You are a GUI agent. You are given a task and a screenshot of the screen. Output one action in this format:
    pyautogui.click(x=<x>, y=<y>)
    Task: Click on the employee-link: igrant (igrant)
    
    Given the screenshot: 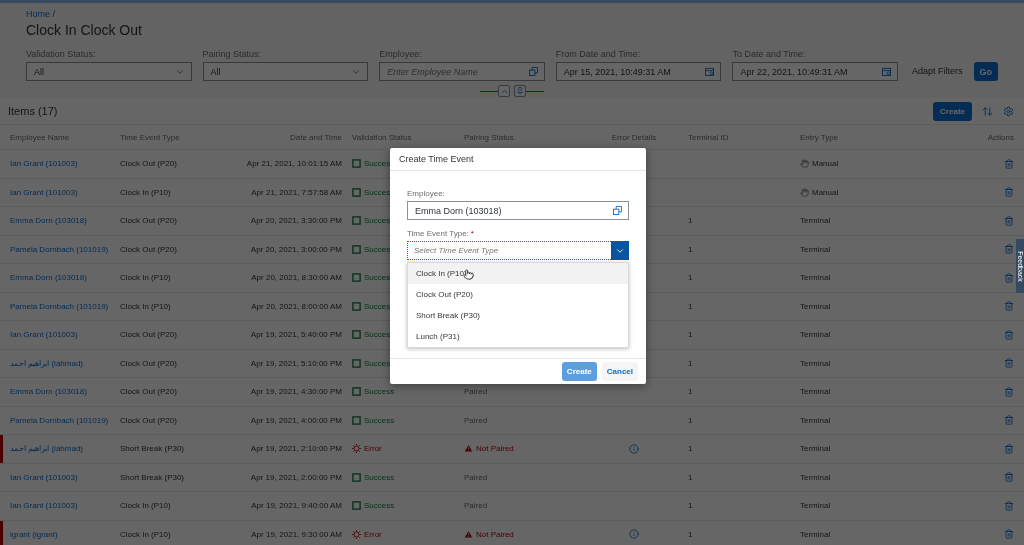 What is the action you would take?
    pyautogui.click(x=34, y=534)
    